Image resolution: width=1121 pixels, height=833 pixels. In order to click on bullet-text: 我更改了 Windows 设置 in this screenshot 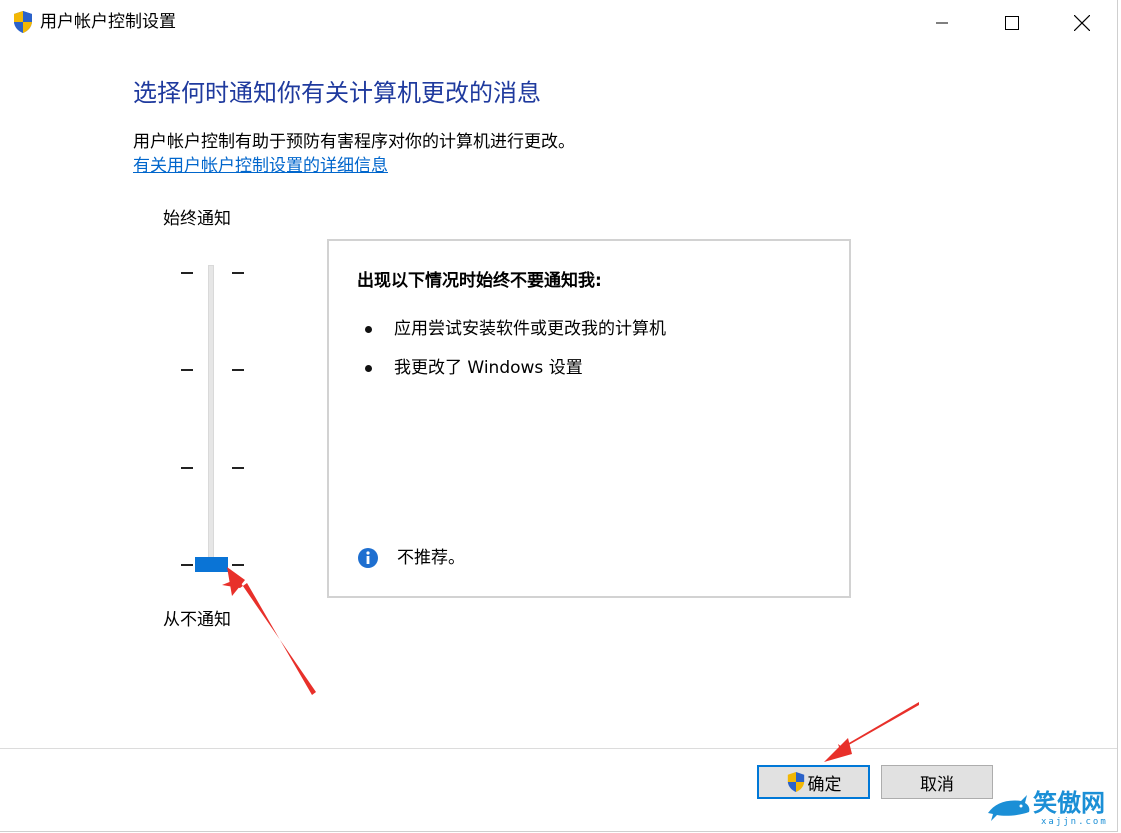, I will do `click(488, 368)`.